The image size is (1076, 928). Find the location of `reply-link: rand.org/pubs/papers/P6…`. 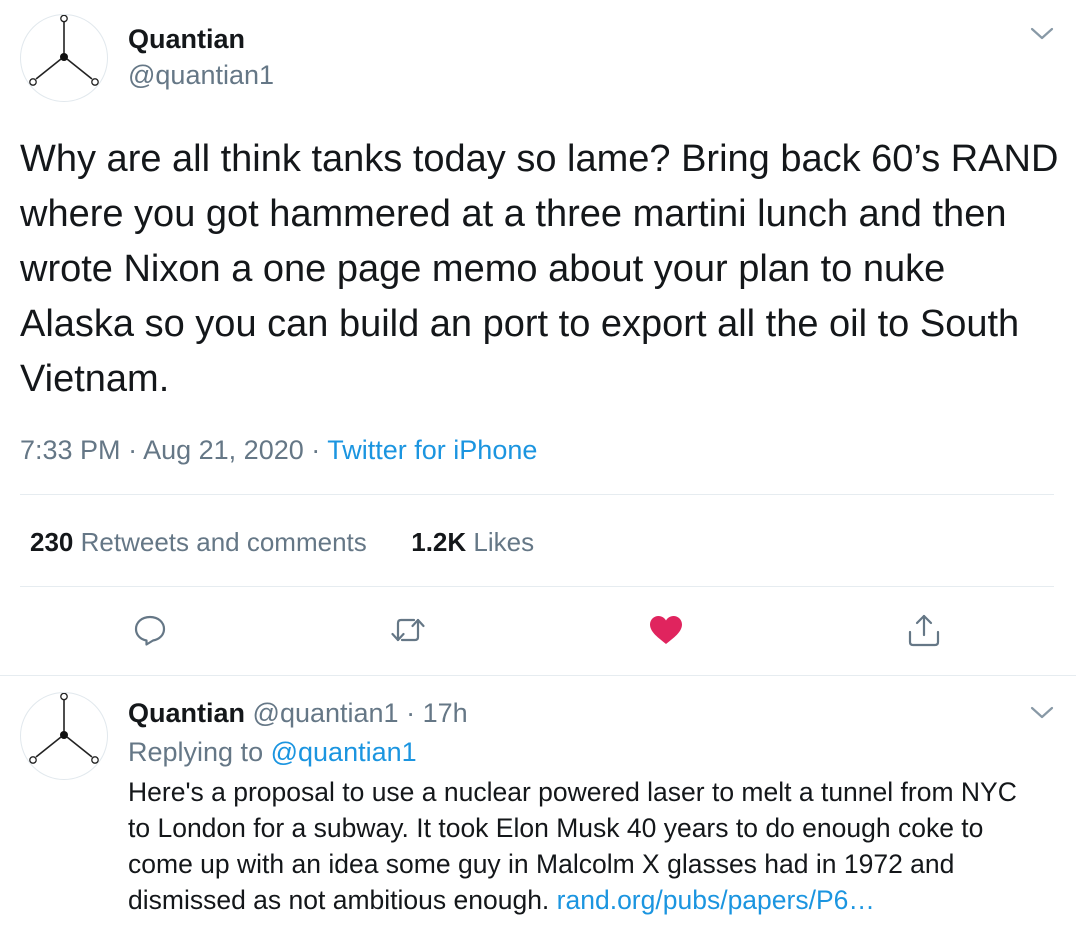

reply-link: rand.org/pubs/papers/P6… is located at coordinates (716, 900).